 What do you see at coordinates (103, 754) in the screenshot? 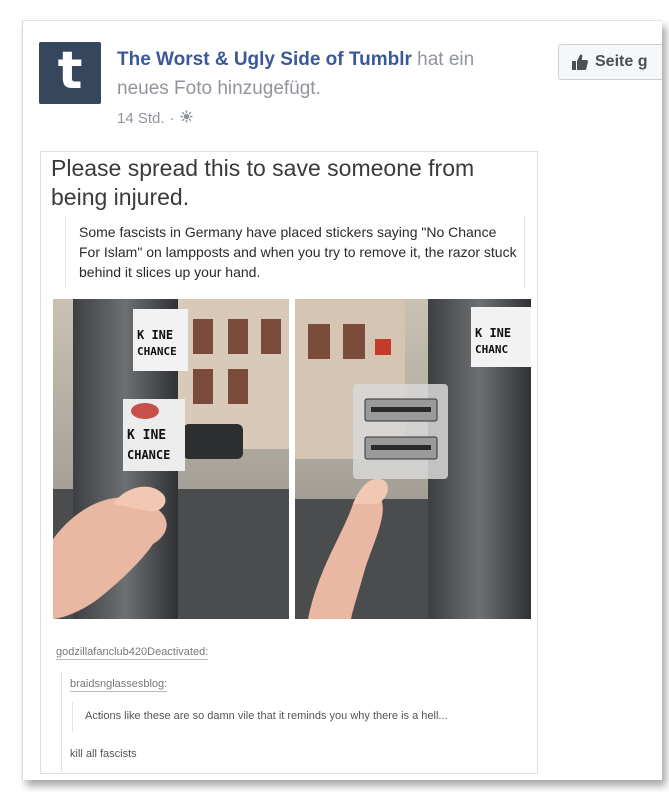
I see `reblog-reply-text: kill all fascists` at bounding box center [103, 754].